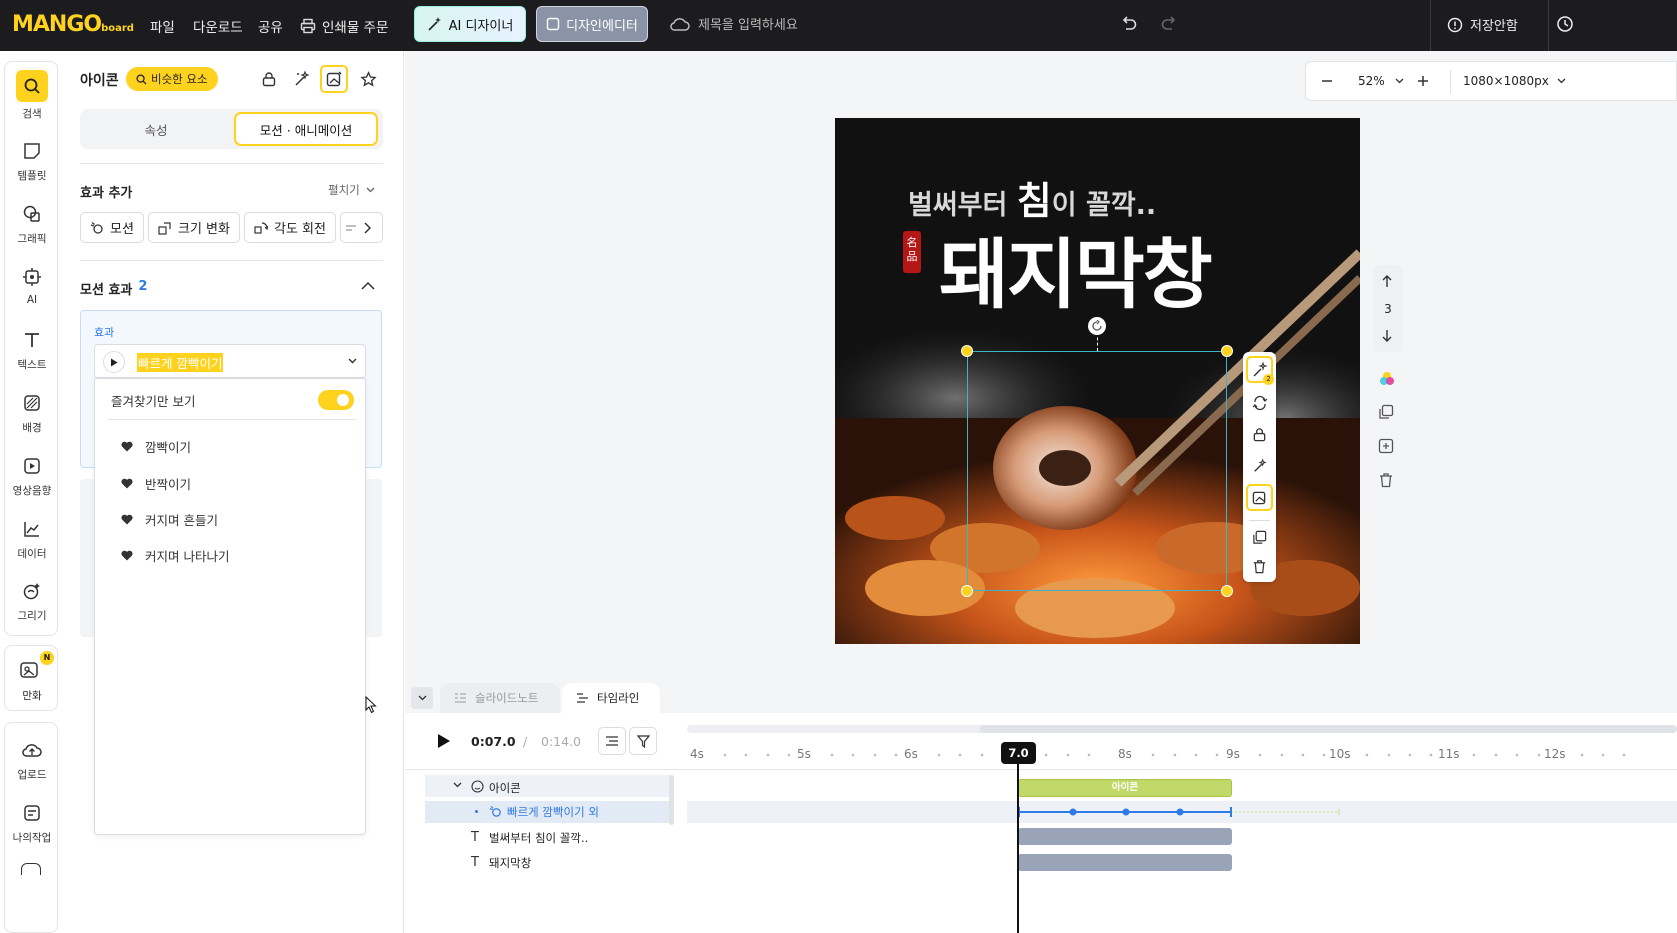  I want to click on rail-media: 영상음향, so click(32, 475).